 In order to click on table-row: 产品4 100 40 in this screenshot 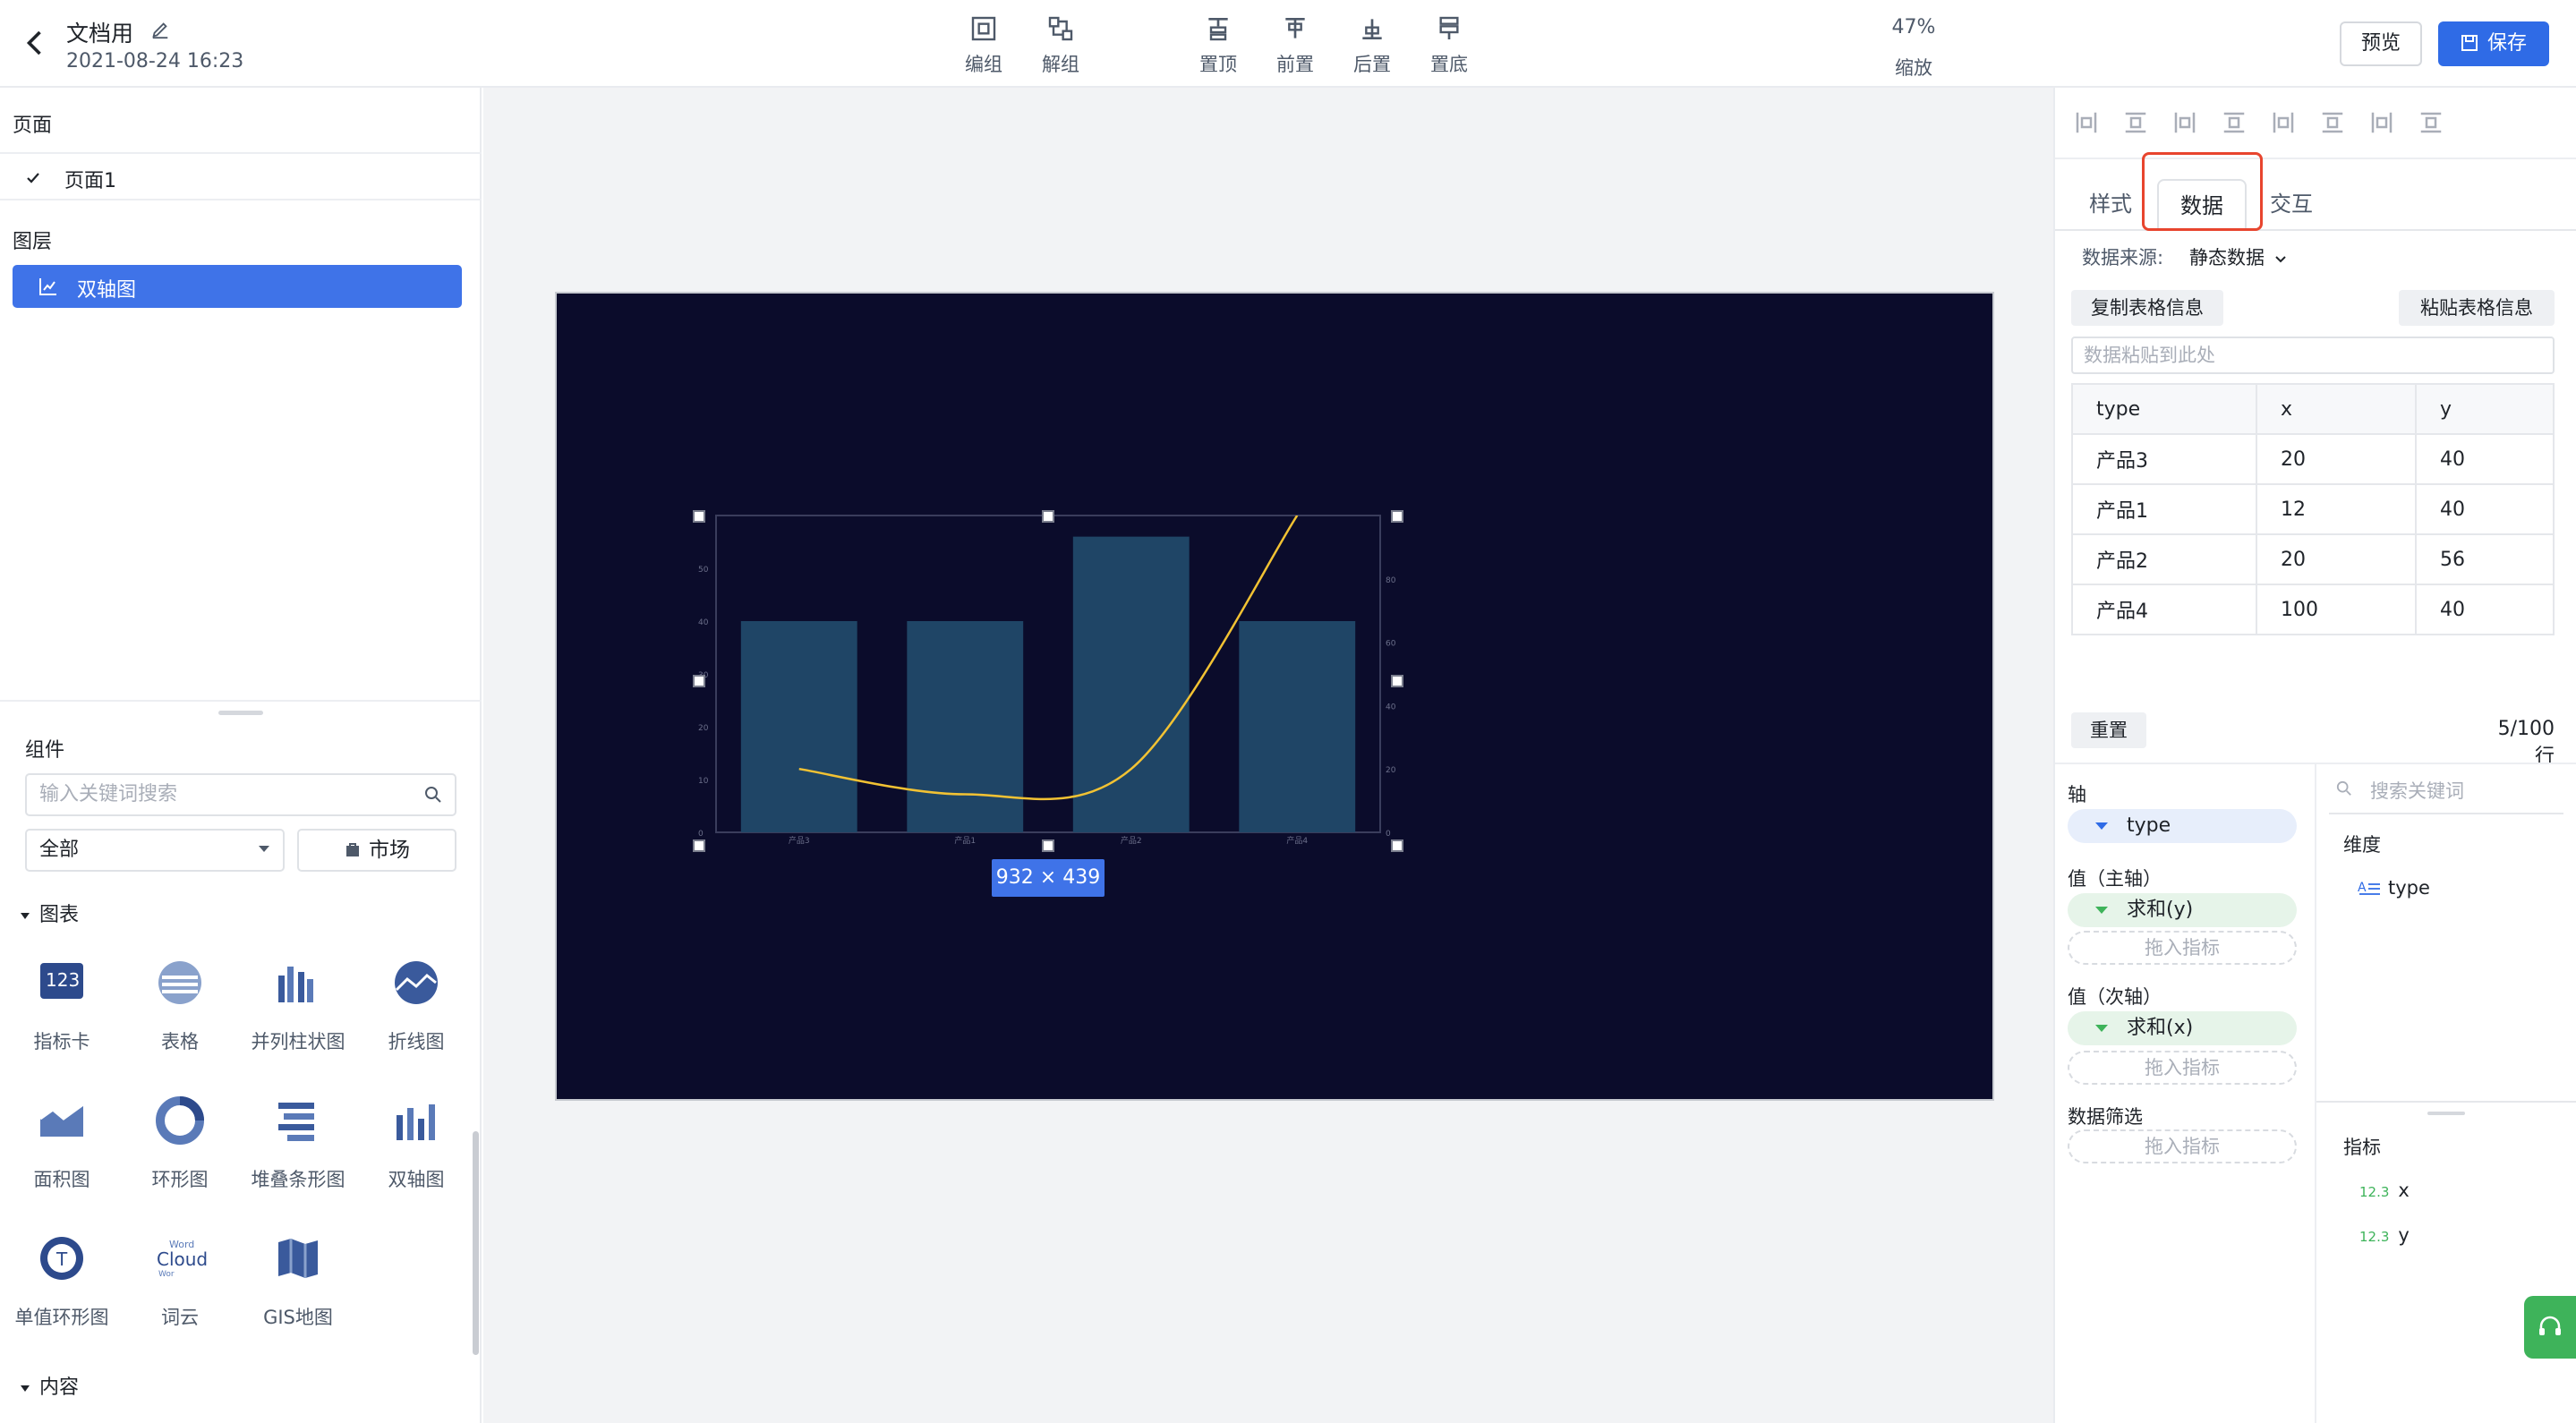, I will do `click(2313, 609)`.